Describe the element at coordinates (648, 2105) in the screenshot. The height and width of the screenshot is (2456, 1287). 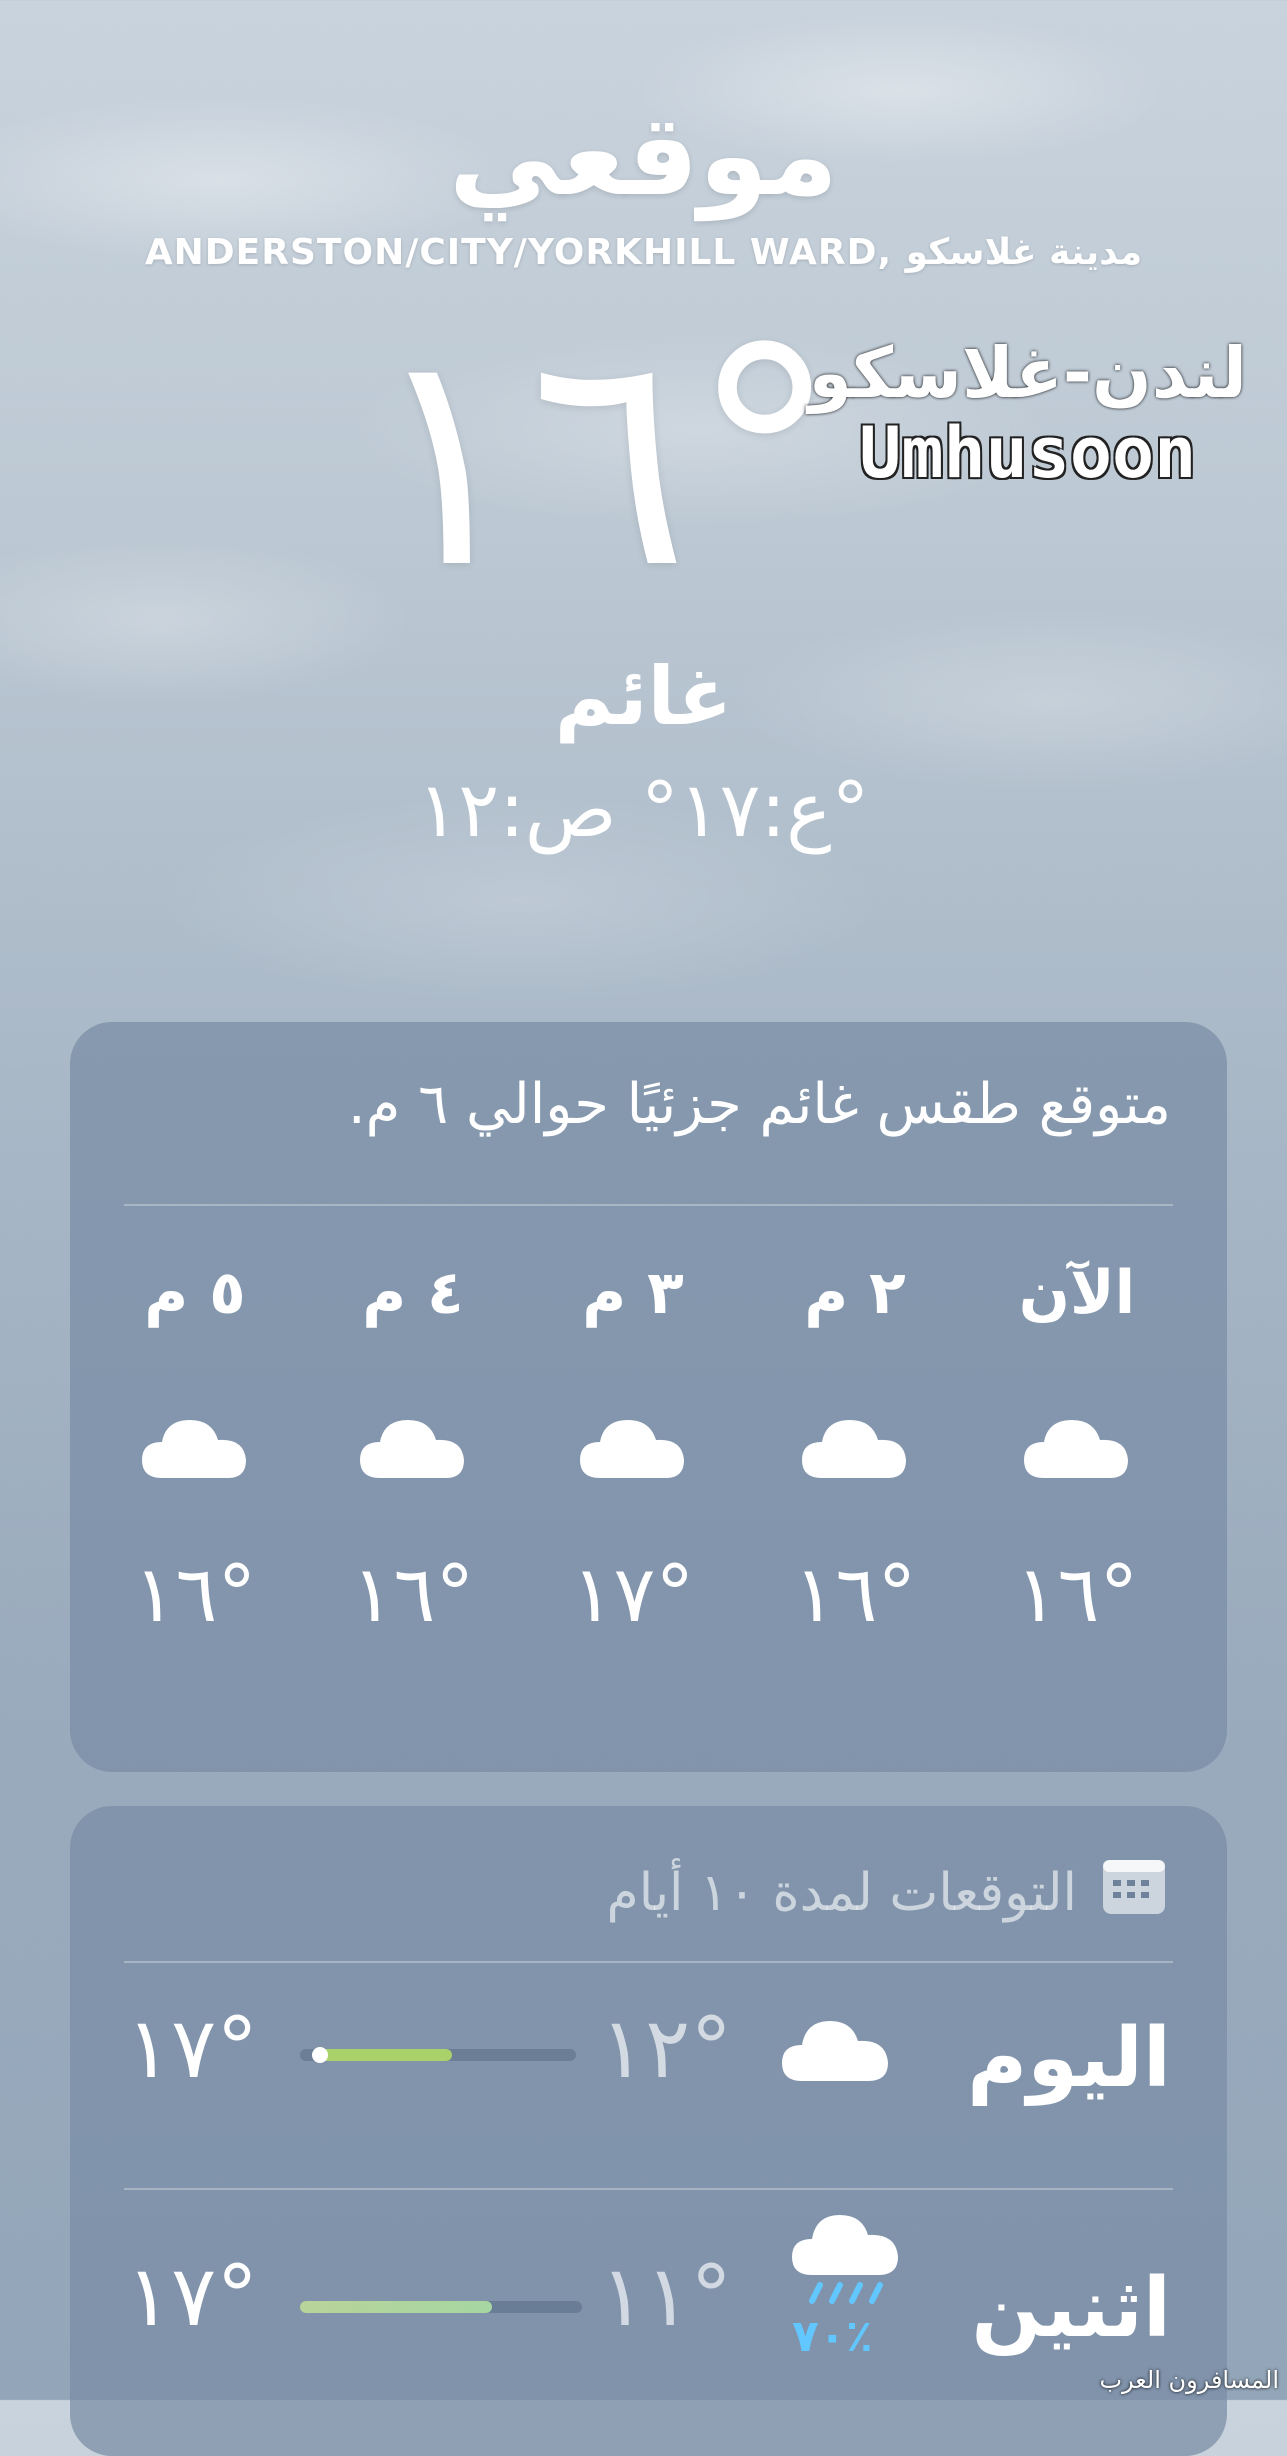
I see `day-row: اليوم ١٢° ١٧°` at that location.